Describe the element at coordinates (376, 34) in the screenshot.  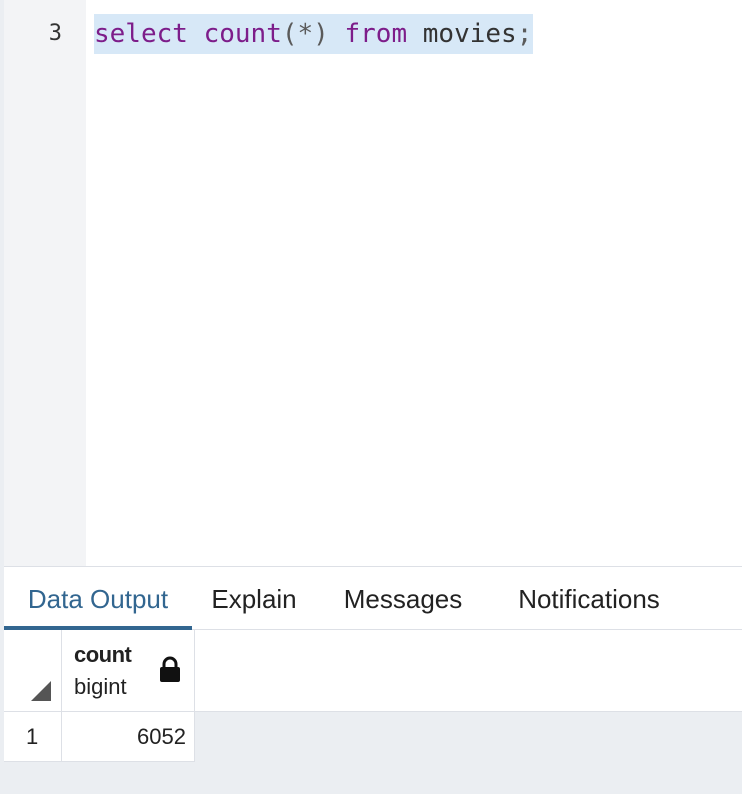
I see `keyword-from: from` at that location.